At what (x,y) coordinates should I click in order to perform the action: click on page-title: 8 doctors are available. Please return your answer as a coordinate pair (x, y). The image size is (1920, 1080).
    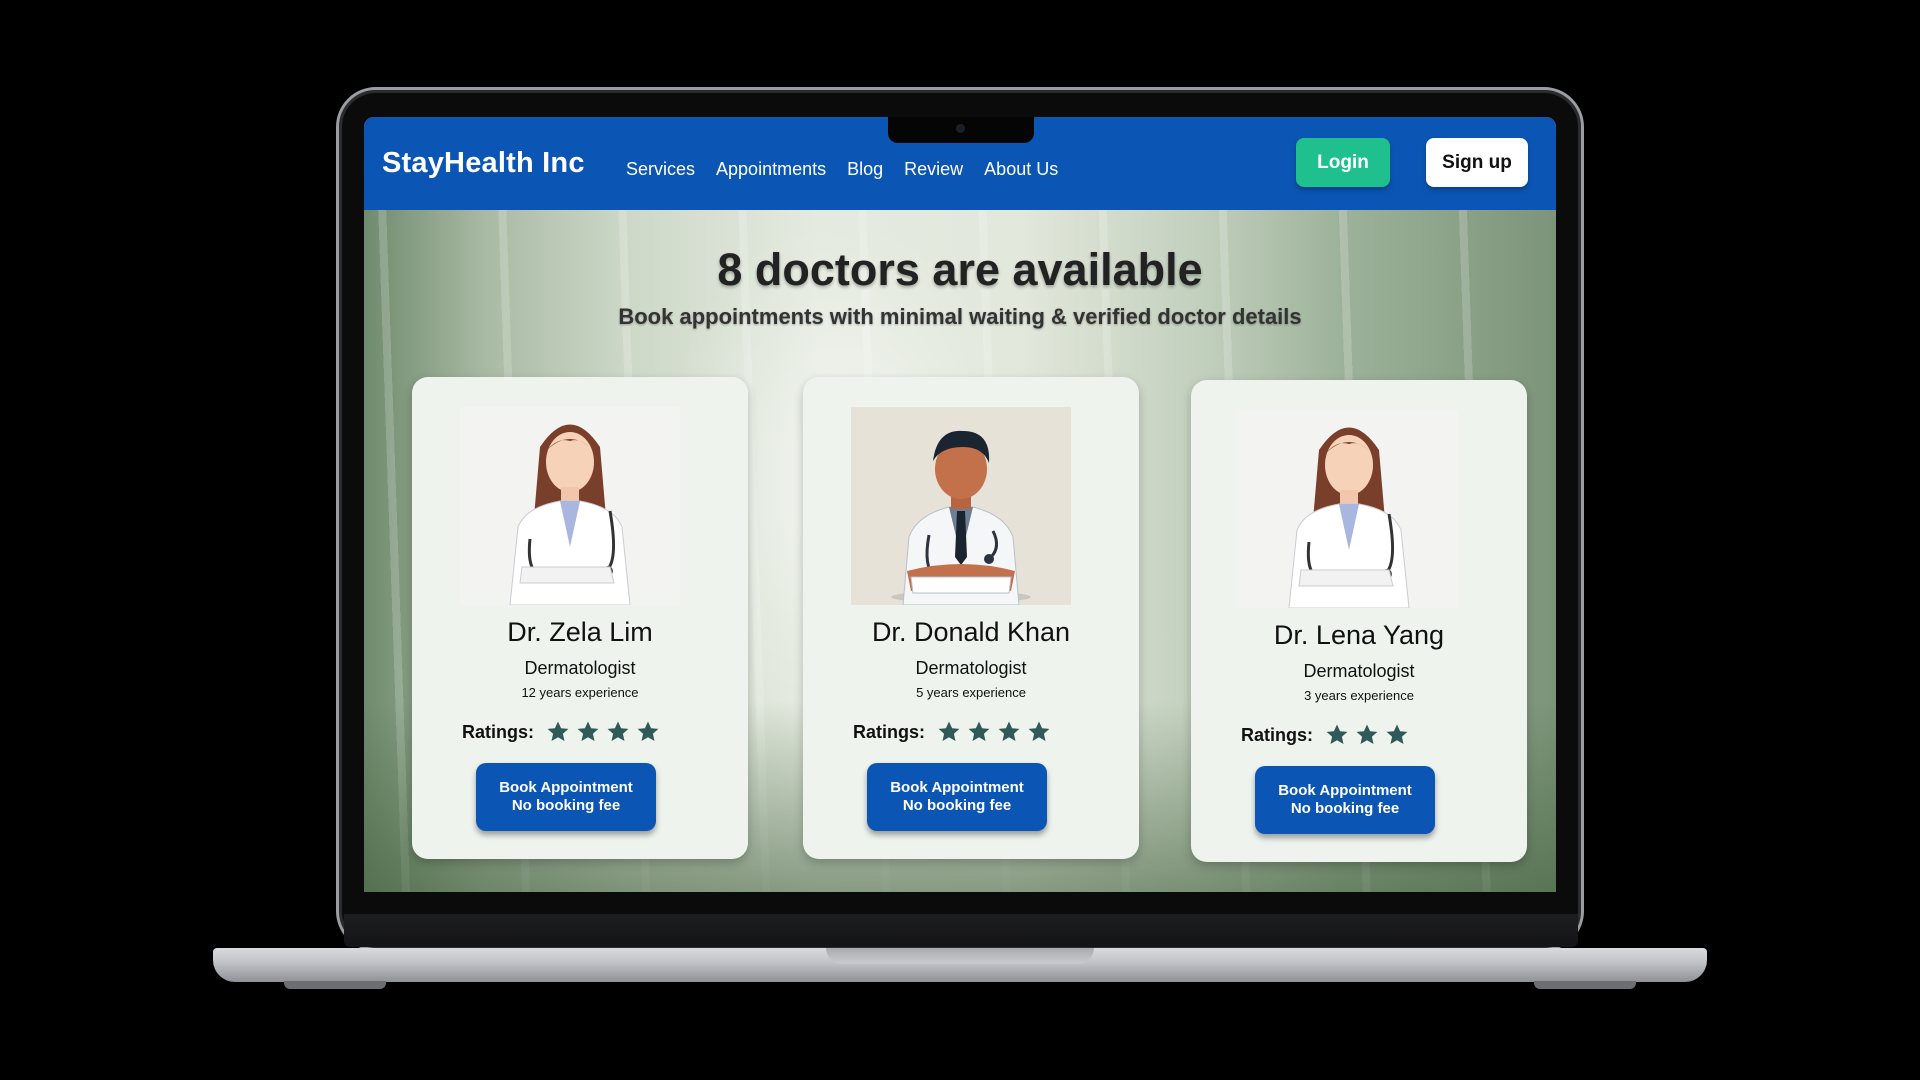
    Looking at the image, I should click on (960, 269).